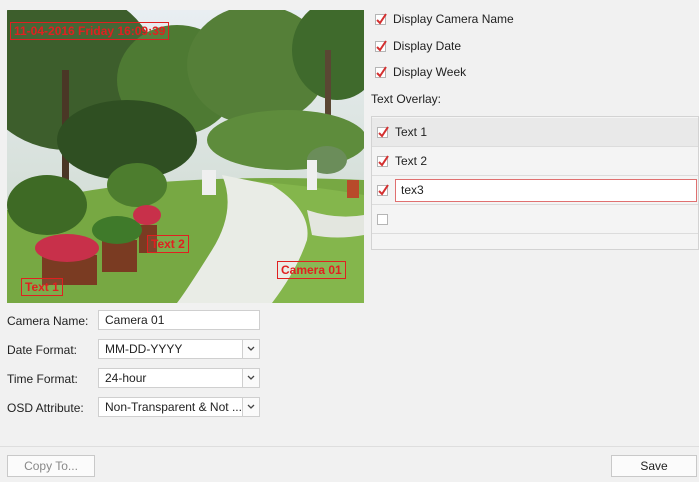  What do you see at coordinates (430, 72) in the screenshot?
I see `display-week-label: Display Week` at bounding box center [430, 72].